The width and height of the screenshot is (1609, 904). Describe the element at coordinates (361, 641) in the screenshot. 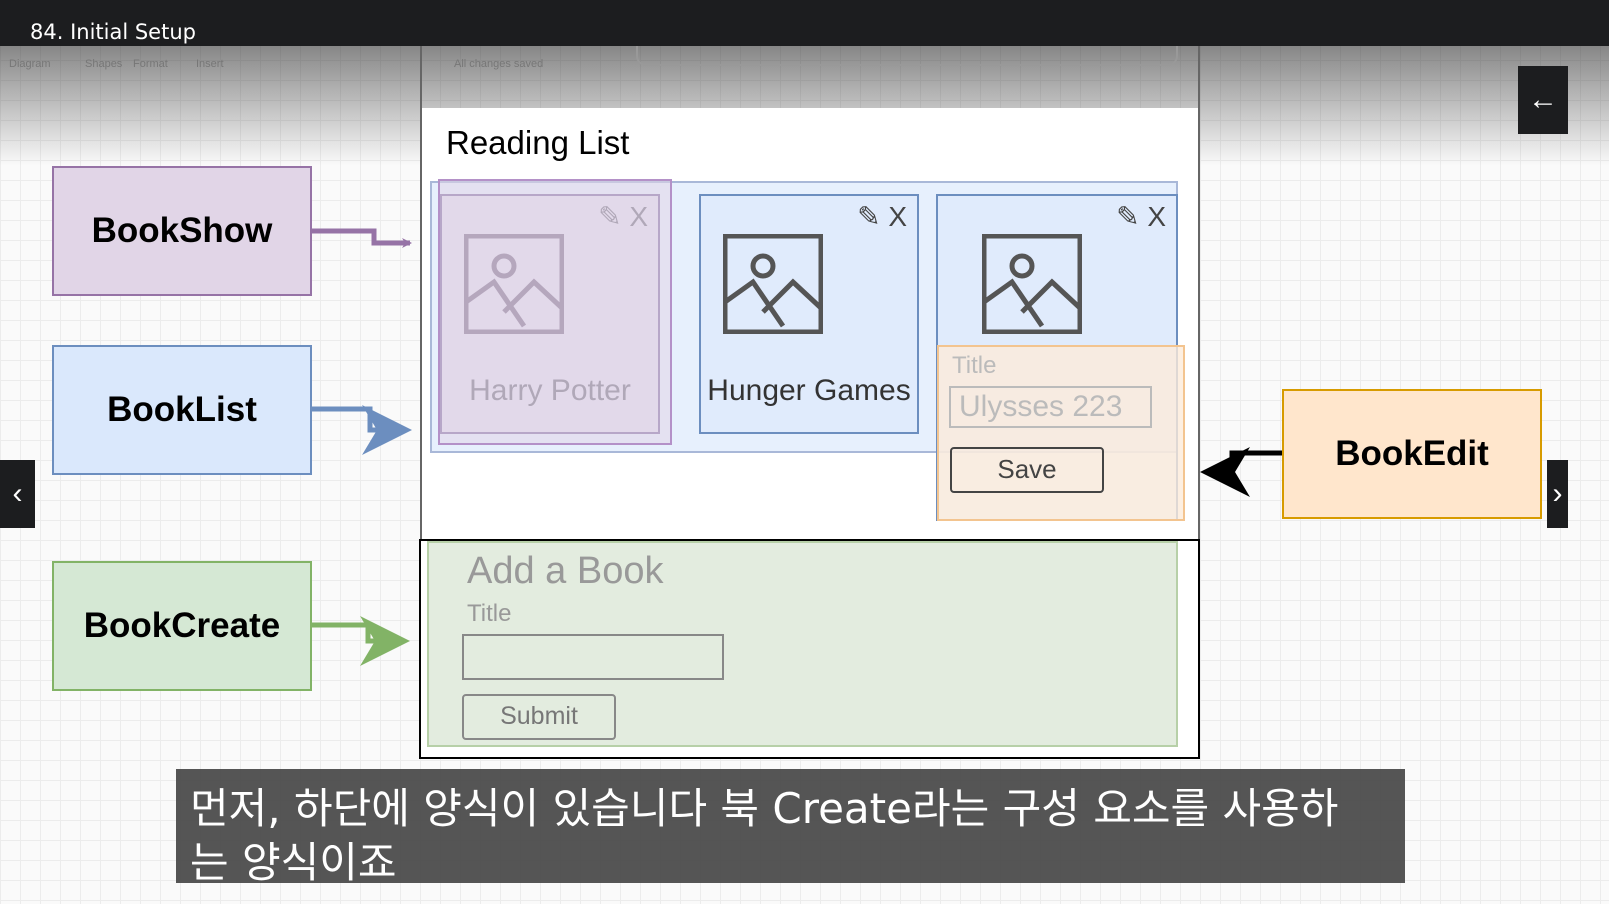

I see `arrow-bookcreate` at that location.